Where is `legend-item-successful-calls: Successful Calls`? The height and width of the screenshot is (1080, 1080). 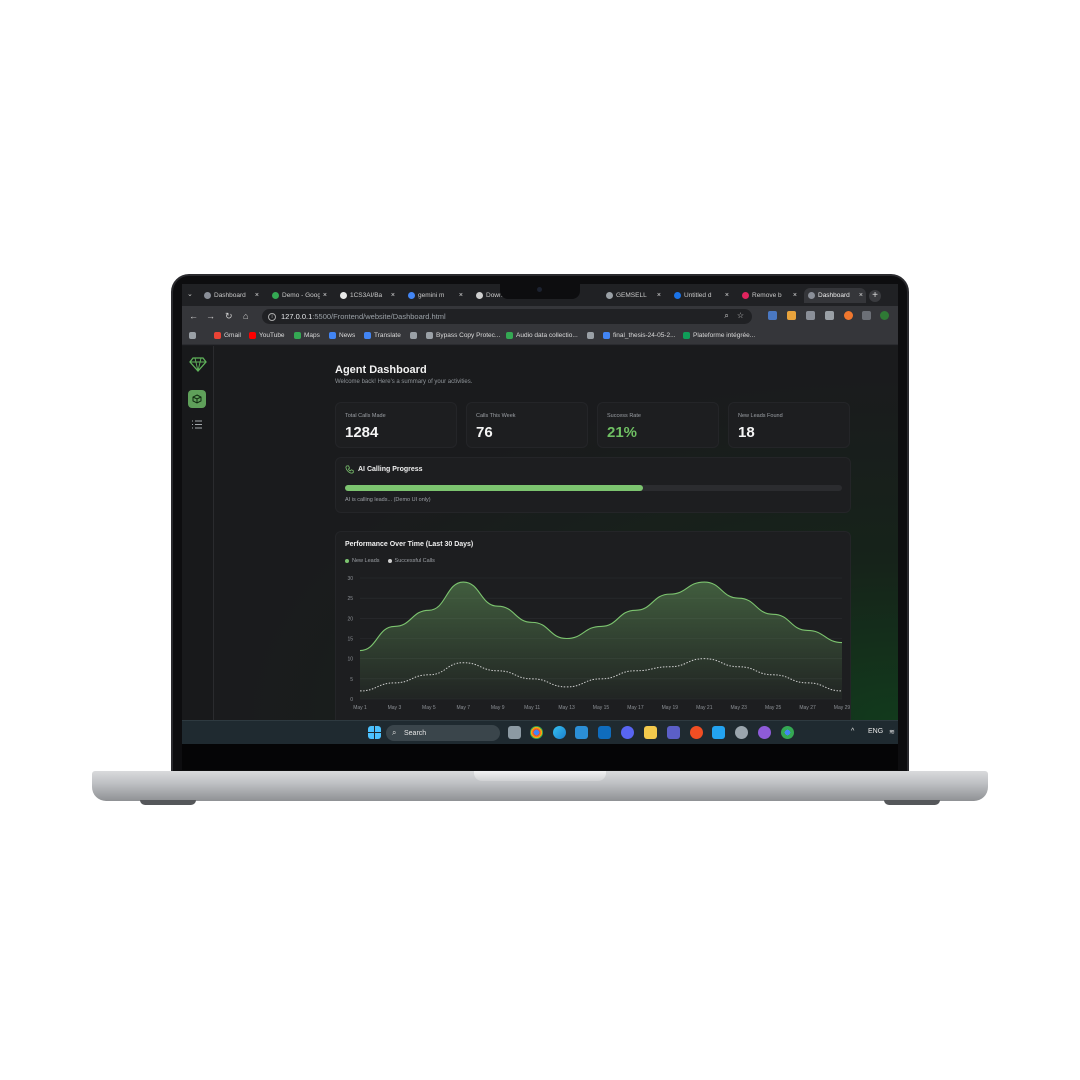 legend-item-successful-calls: Successful Calls is located at coordinates (411, 561).